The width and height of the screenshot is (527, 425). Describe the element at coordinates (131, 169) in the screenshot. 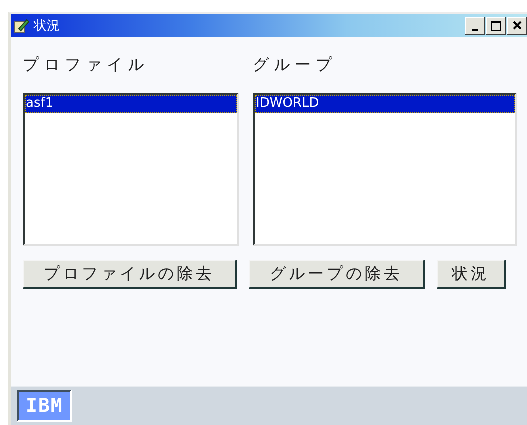

I see `list-box: asf1` at that location.